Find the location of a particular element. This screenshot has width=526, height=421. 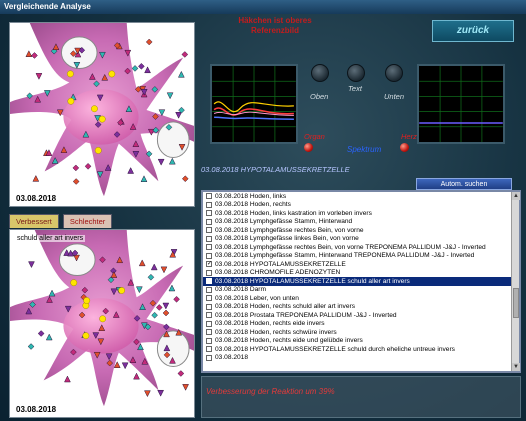

unten-label: Unten is located at coordinates (394, 96).